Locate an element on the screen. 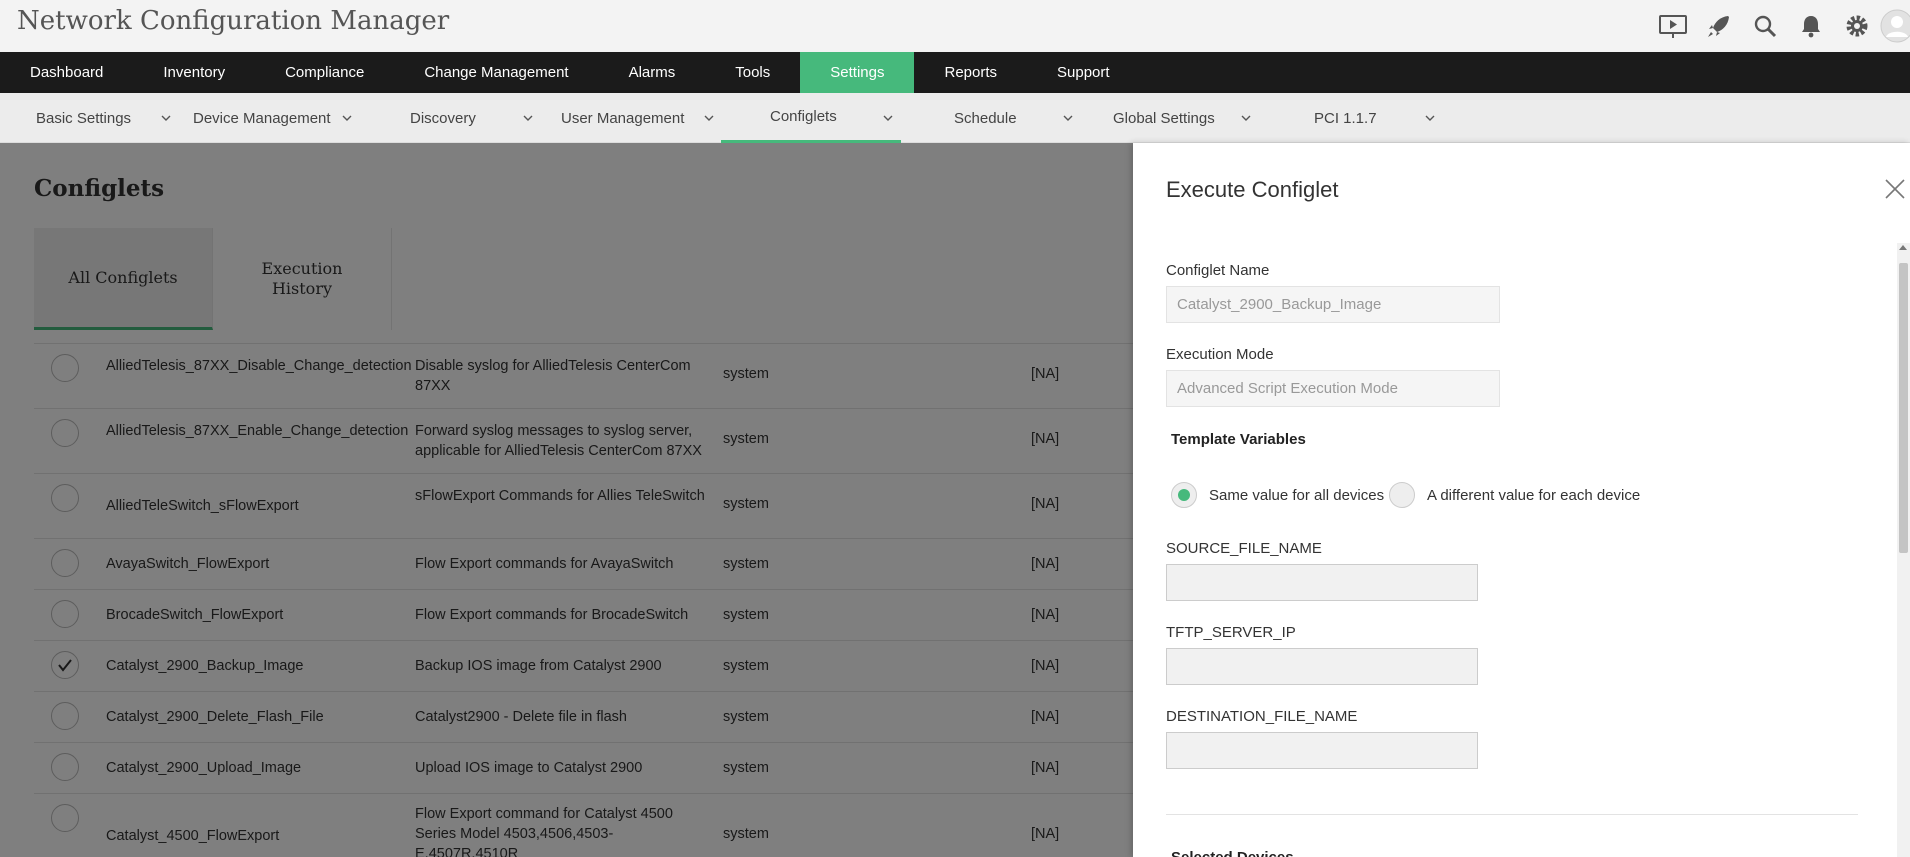  selected-devices-heading: Selected Devices is located at coordinates (1232, 853).